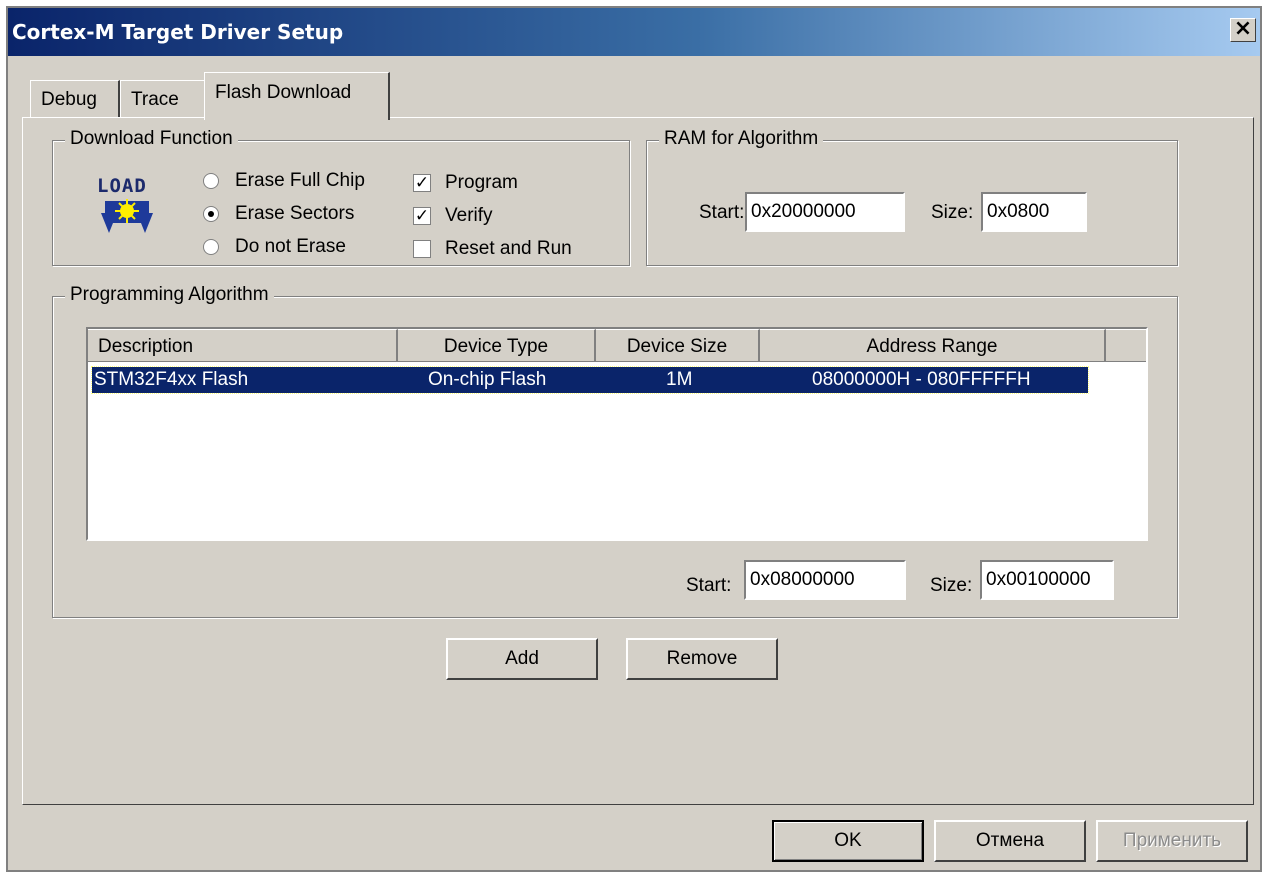 The width and height of the screenshot is (1270, 877). What do you see at coordinates (69, 99) in the screenshot?
I see `tab-debug-label: Debug` at bounding box center [69, 99].